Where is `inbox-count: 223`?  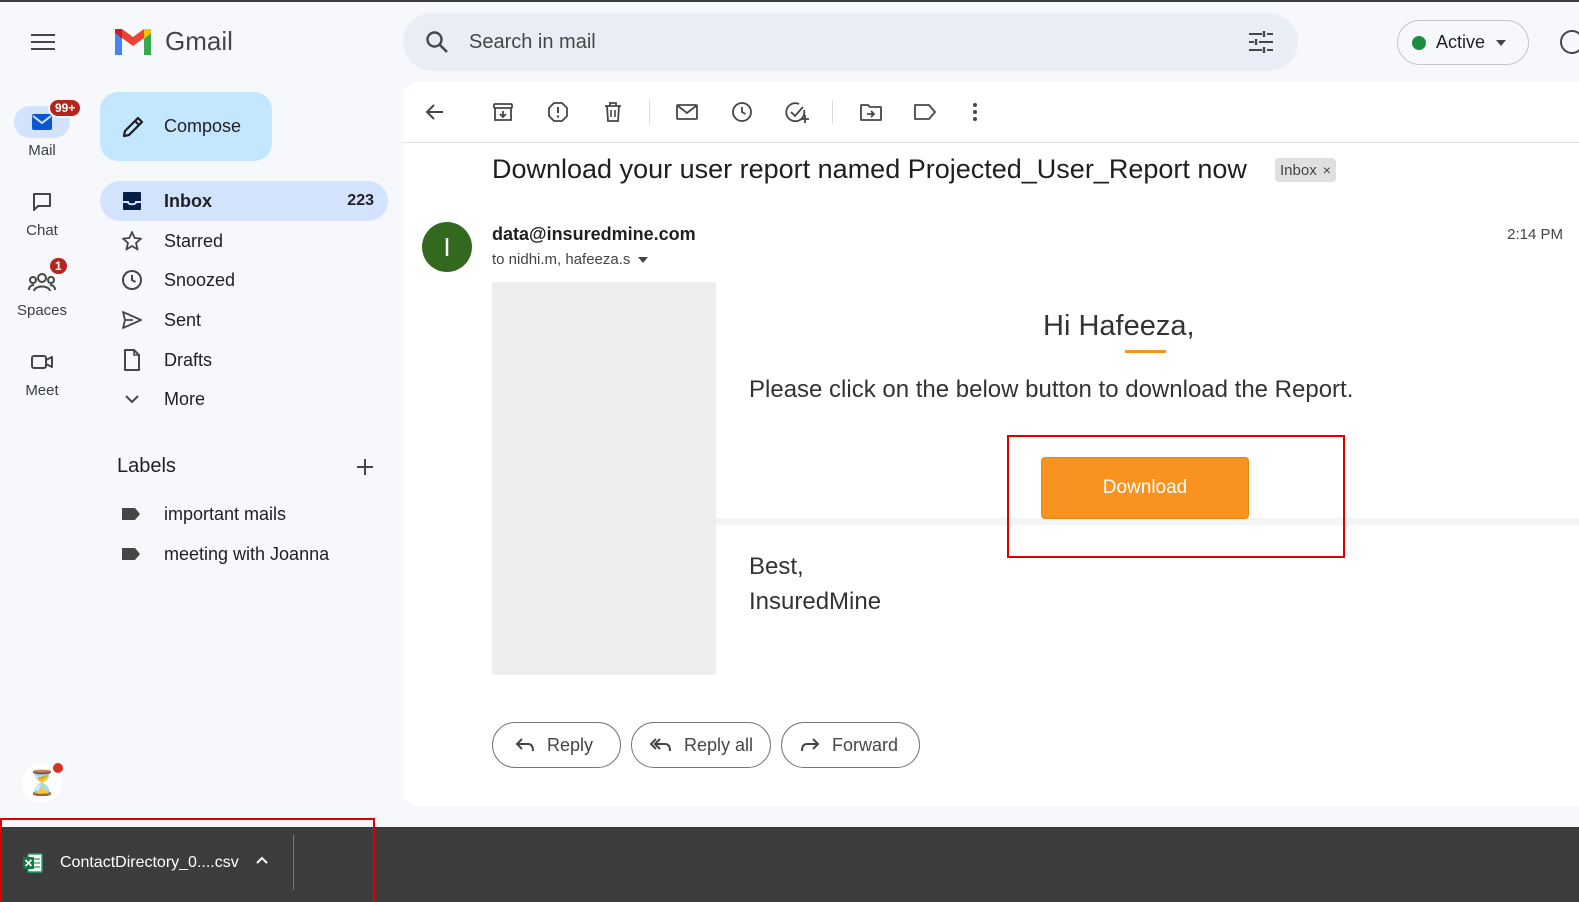 inbox-count: 223 is located at coordinates (360, 200).